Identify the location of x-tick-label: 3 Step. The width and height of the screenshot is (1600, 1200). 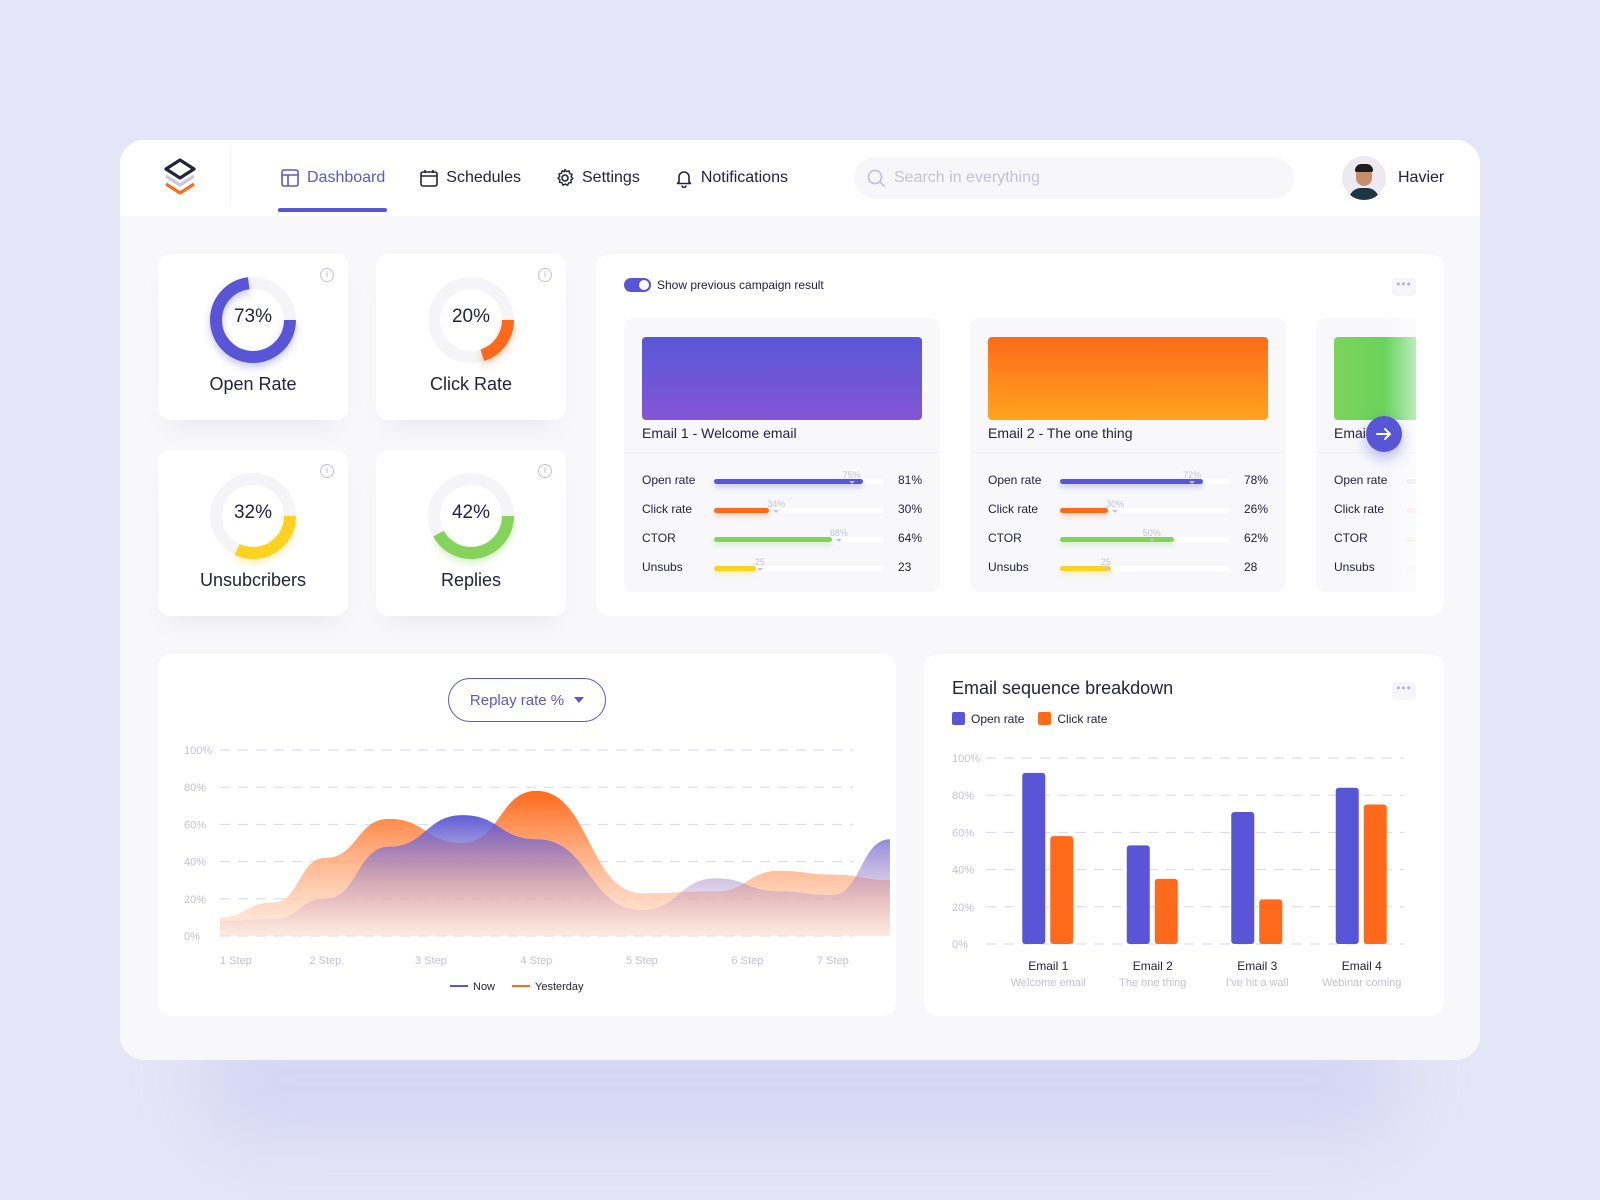
(431, 961).